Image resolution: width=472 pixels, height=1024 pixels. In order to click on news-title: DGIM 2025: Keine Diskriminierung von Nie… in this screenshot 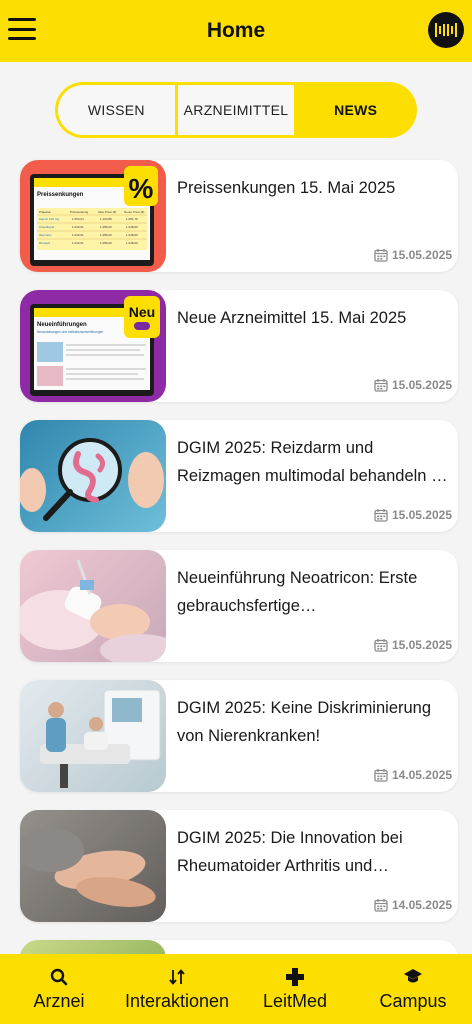, I will do `click(304, 722)`.